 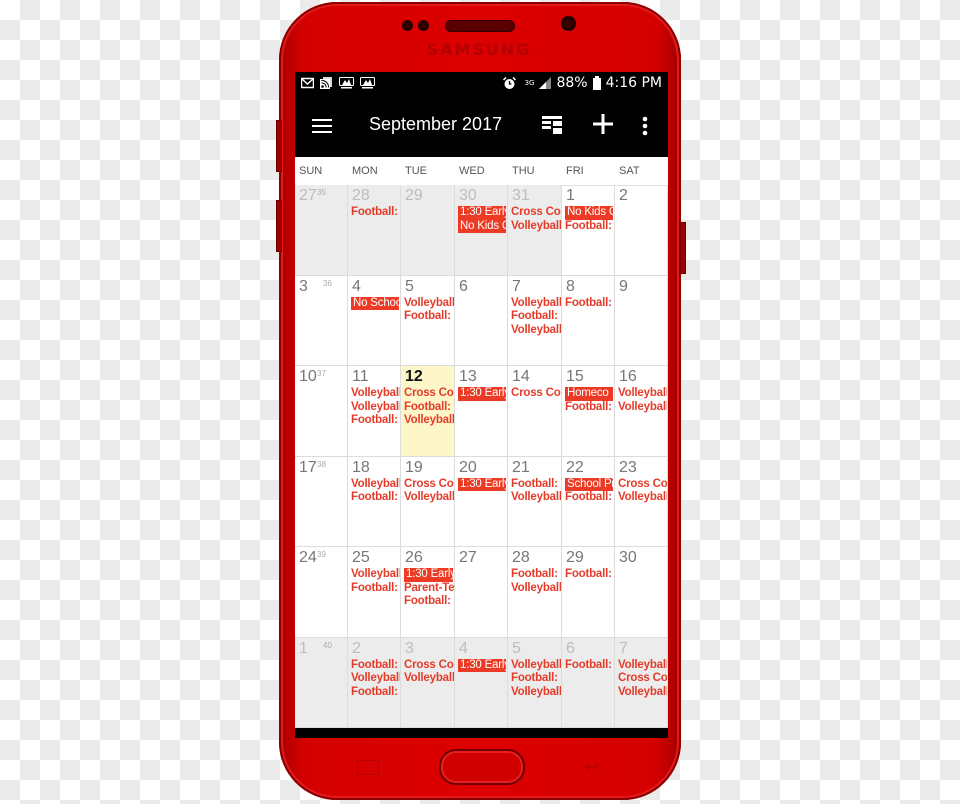 I want to click on calendar-day: 26 1:30 Early Parent-Te Football:, so click(x=428, y=592).